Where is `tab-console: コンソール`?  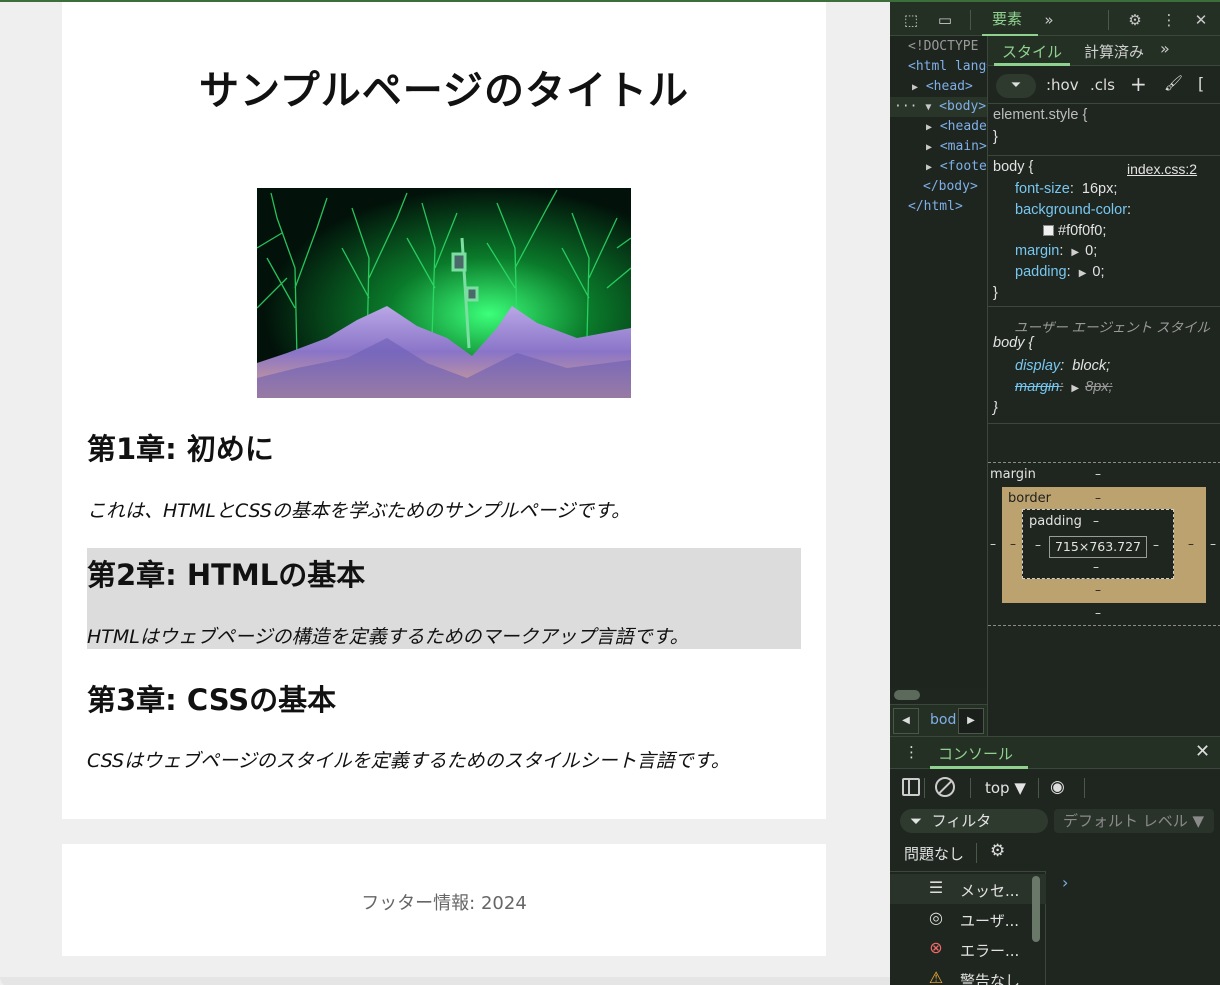 tab-console: コンソール is located at coordinates (975, 753).